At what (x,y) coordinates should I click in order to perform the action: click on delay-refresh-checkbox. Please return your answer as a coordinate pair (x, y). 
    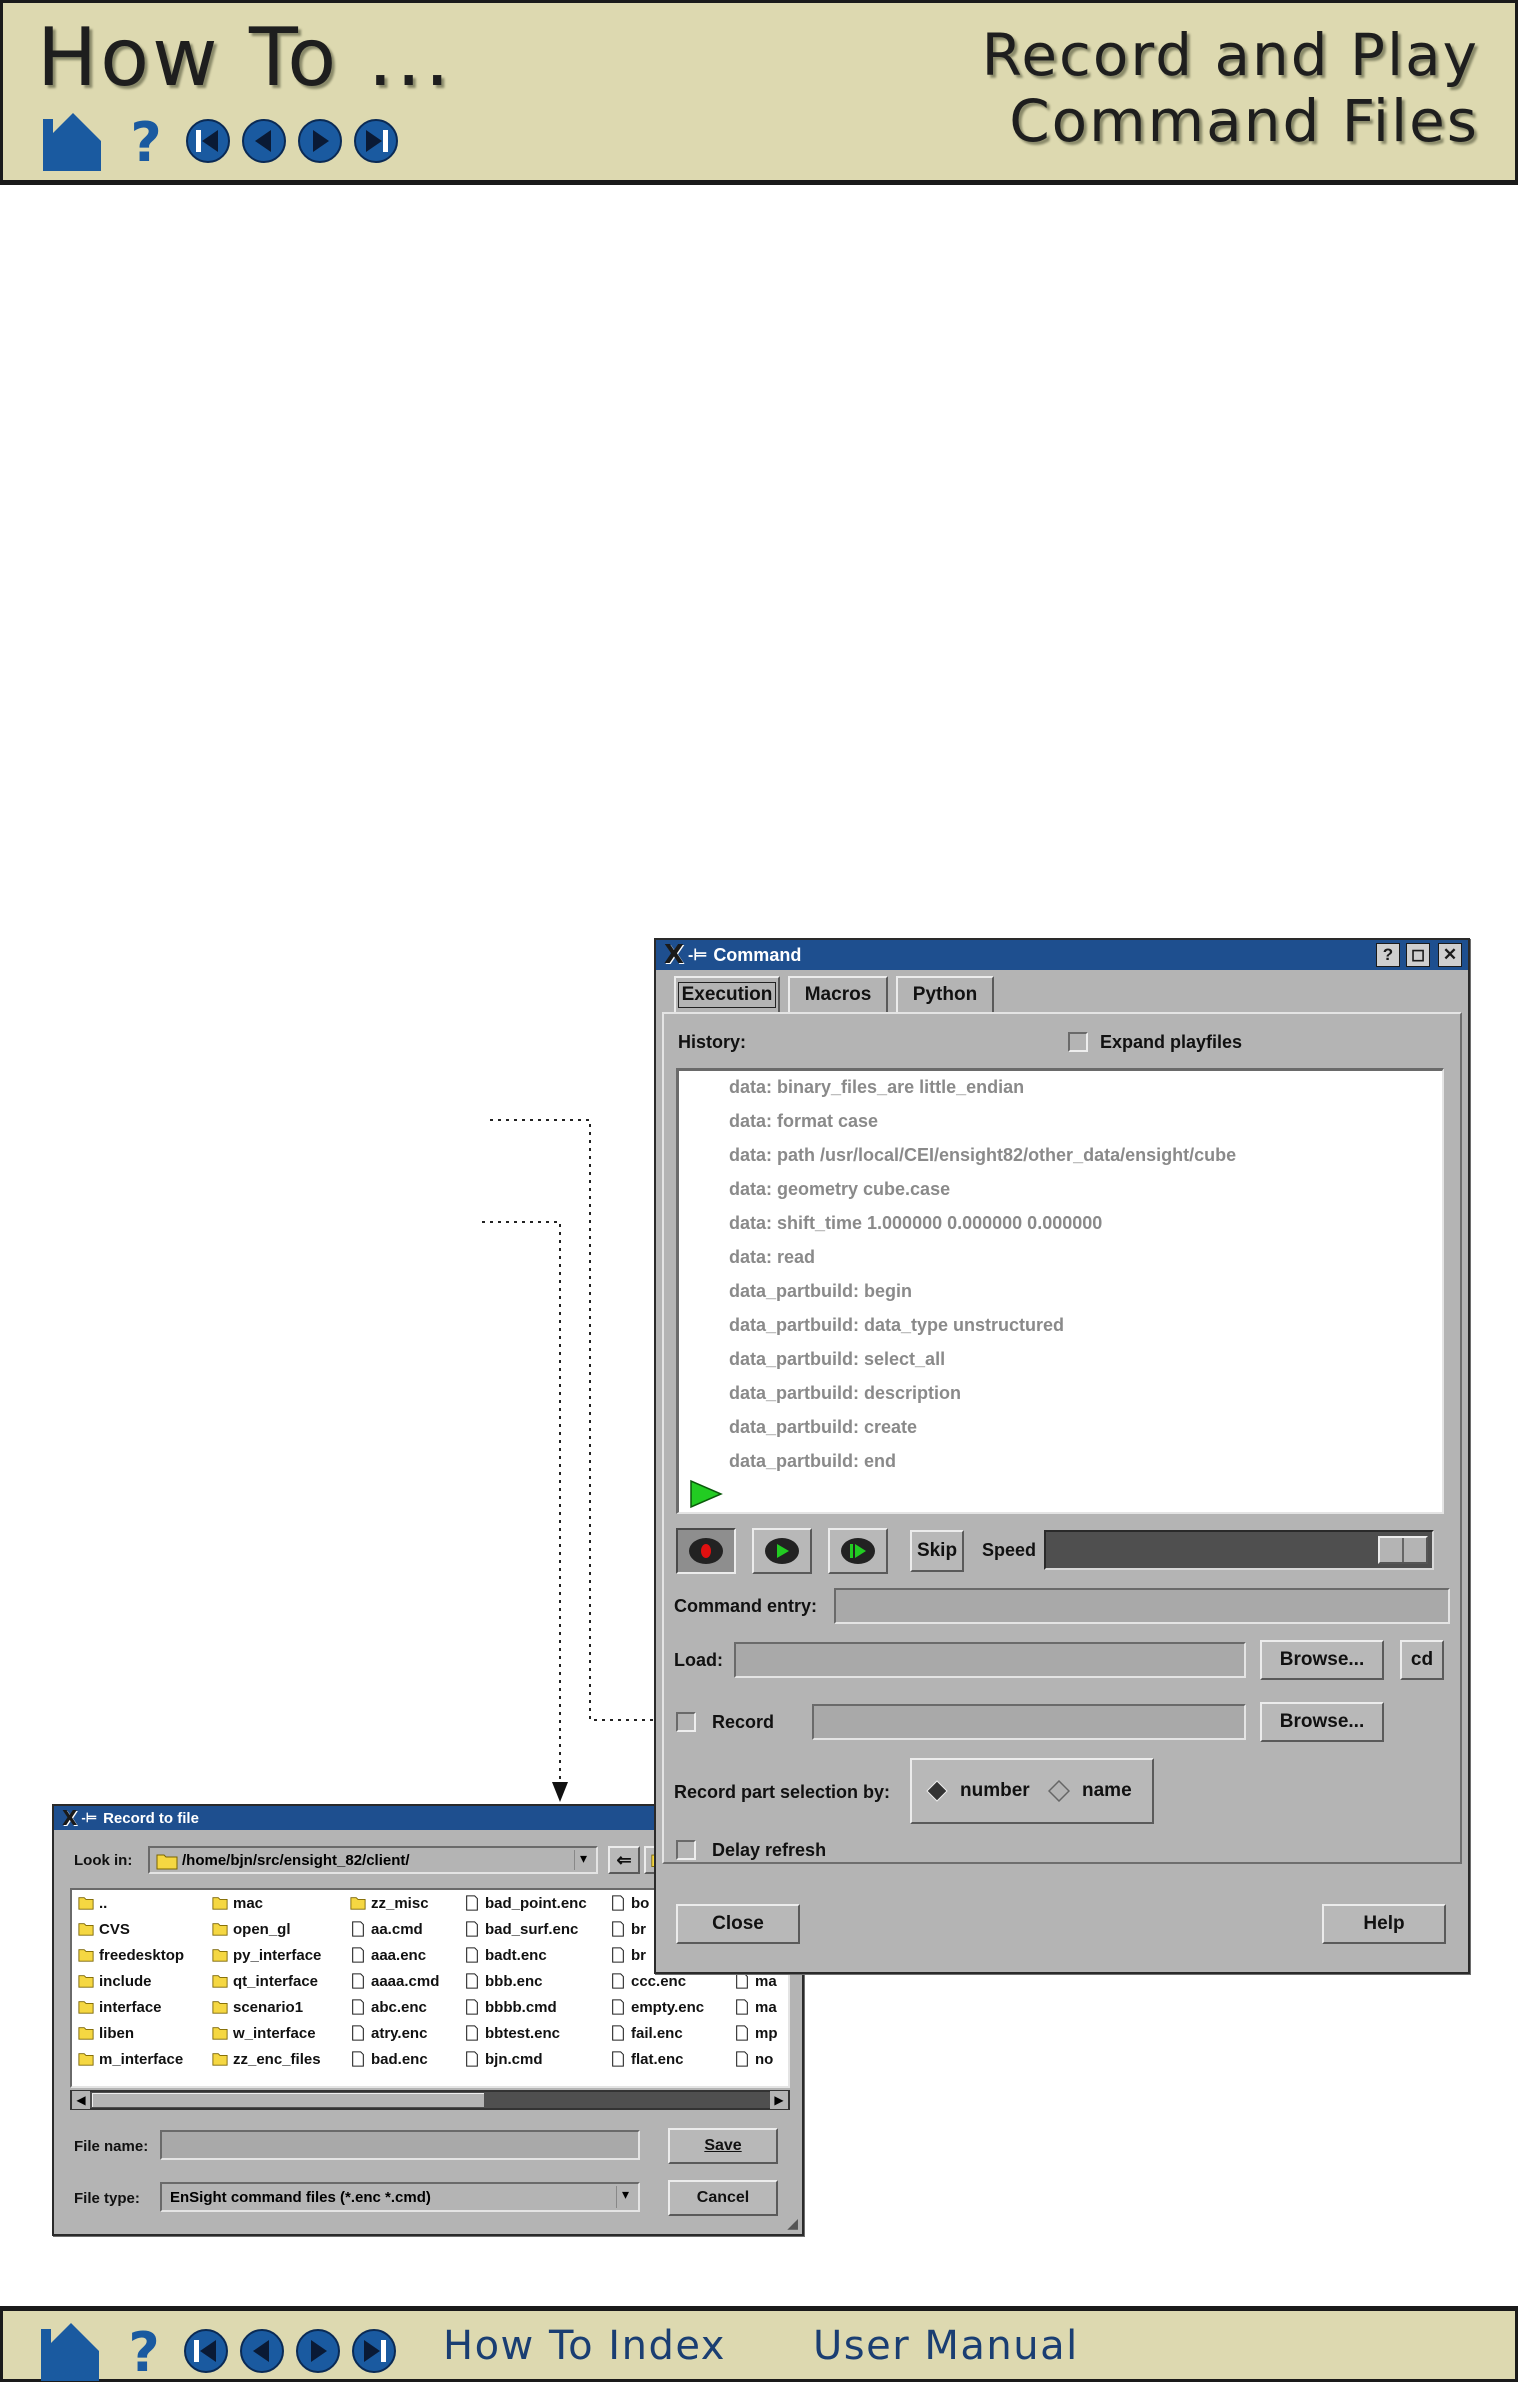
    Looking at the image, I should click on (686, 1850).